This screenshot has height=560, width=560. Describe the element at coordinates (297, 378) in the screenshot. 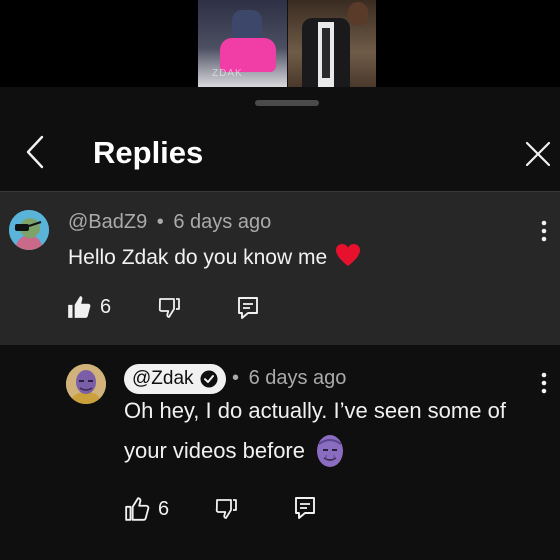

I see `reply-time: 6 days ago` at that location.